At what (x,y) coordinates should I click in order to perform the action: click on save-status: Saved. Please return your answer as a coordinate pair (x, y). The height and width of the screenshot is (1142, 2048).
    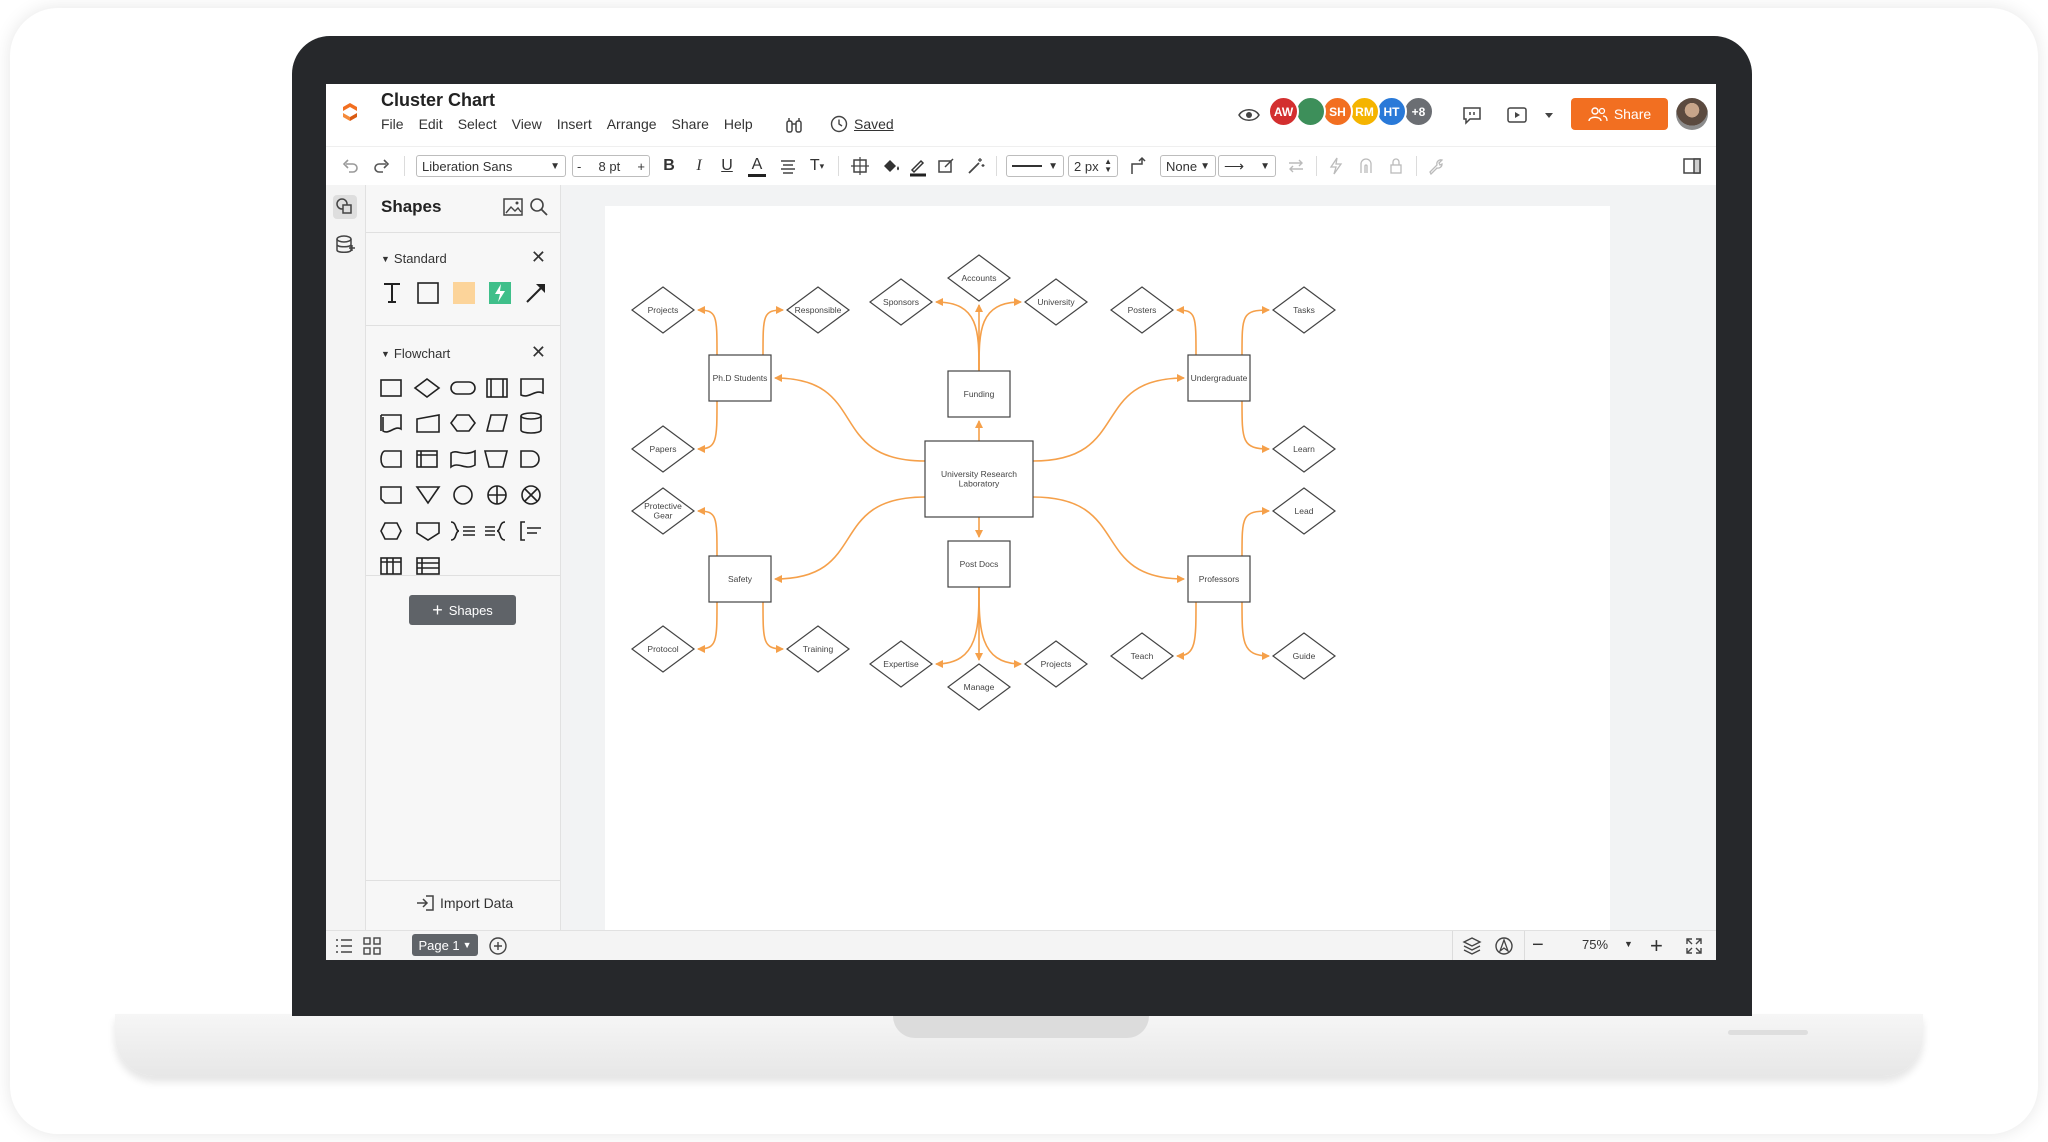
    Looking at the image, I should click on (862, 124).